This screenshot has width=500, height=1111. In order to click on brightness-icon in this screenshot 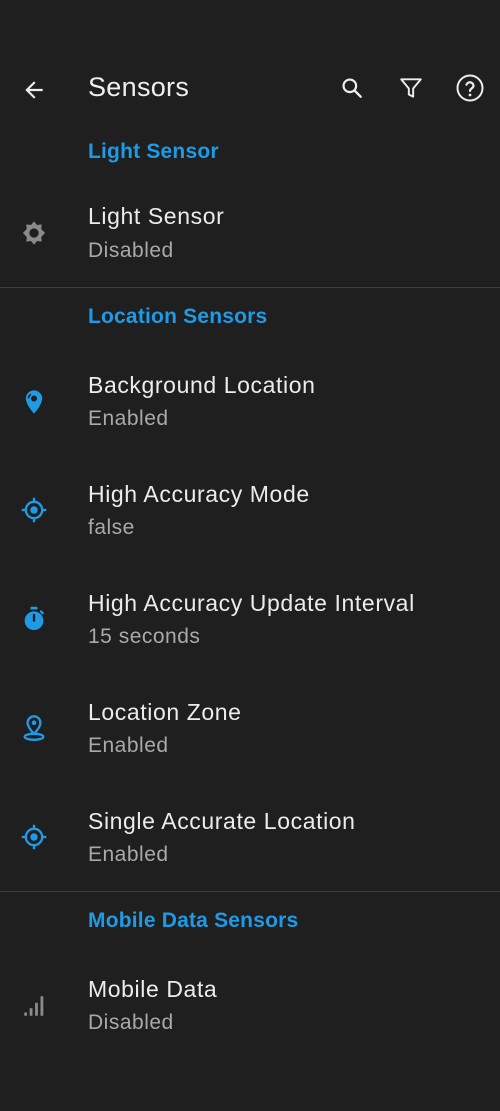, I will do `click(34, 233)`.